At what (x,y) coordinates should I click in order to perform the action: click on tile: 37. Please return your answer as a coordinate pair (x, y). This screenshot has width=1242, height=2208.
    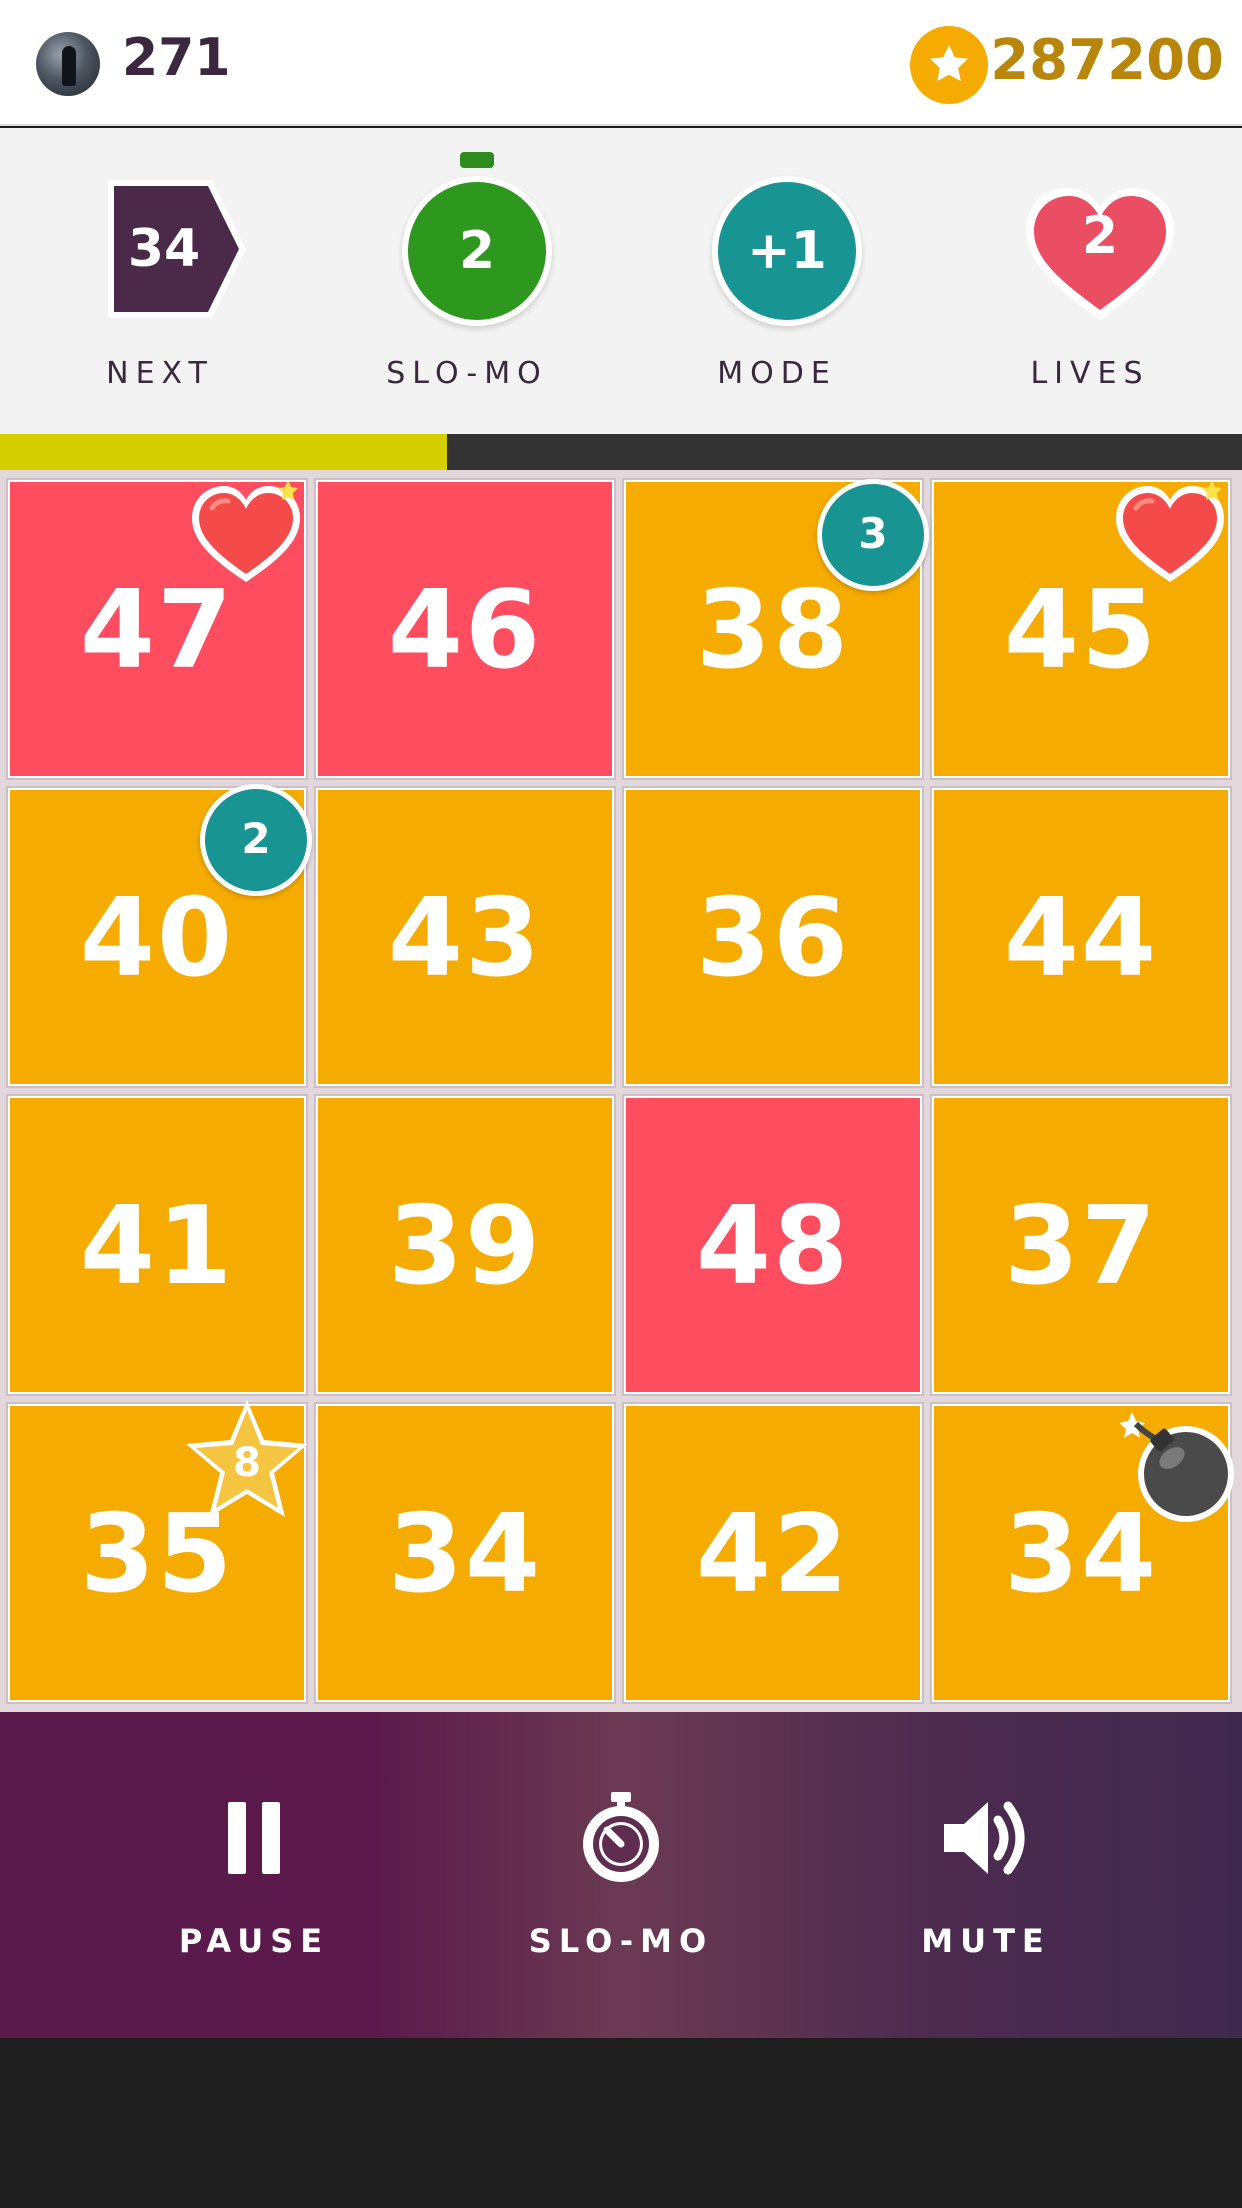
    Looking at the image, I should click on (1081, 1245).